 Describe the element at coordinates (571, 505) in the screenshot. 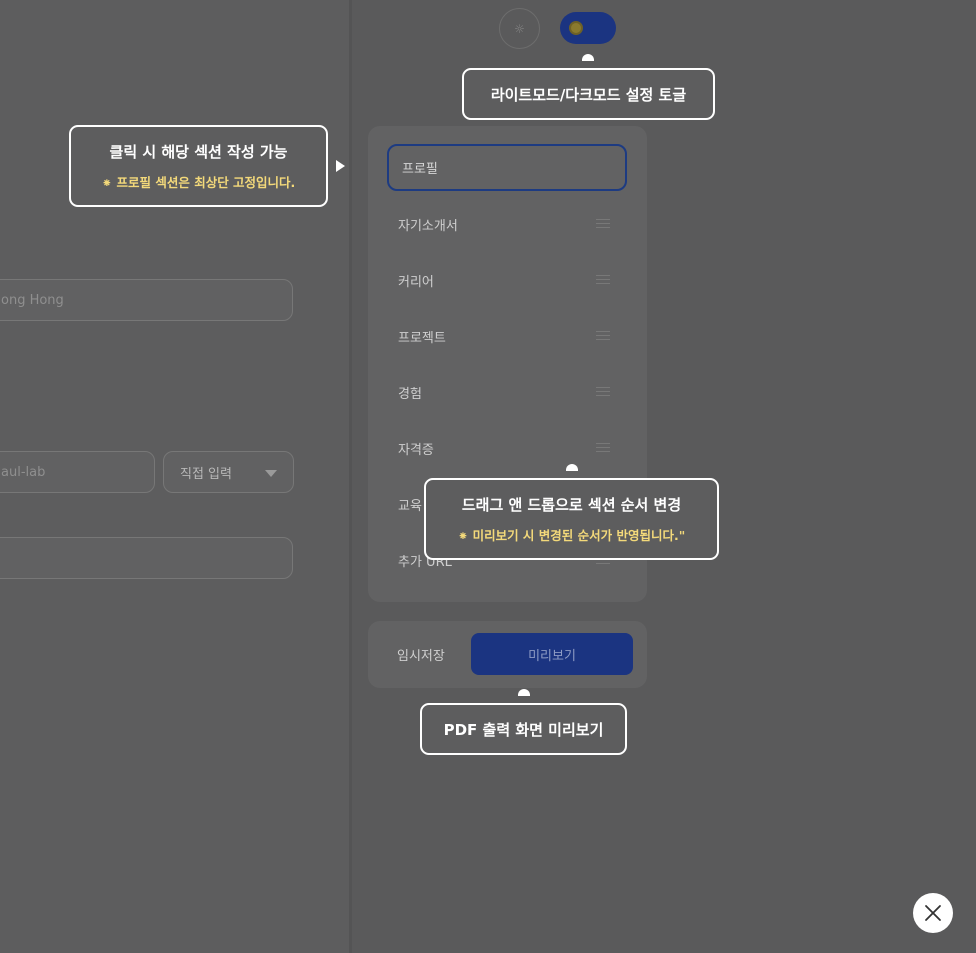

I see `drag-tooltip-title: 드래그 앤 드롭으로 섹션 순서 변경` at that location.